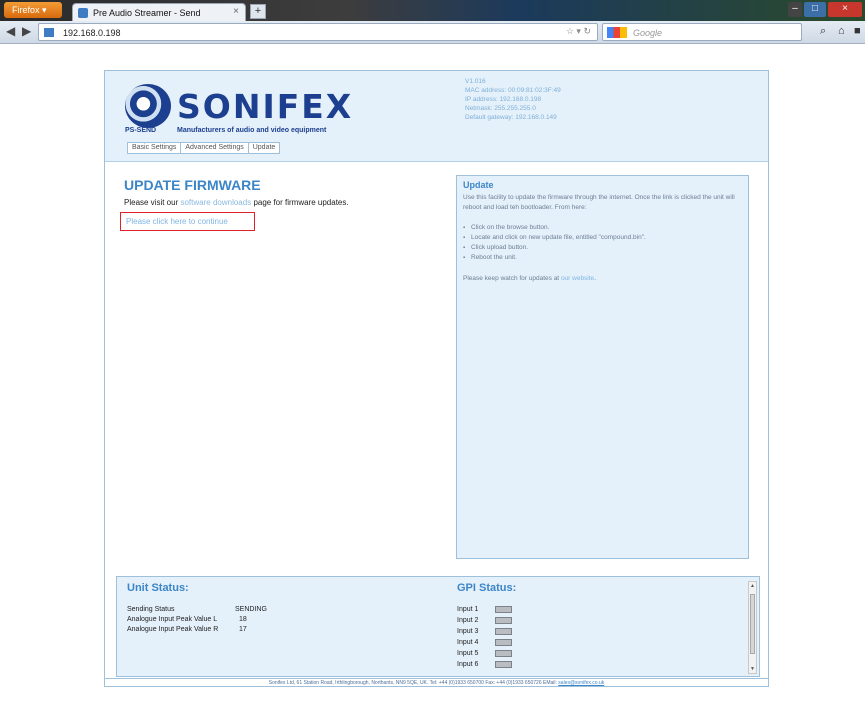 Image resolution: width=865 pixels, height=722 pixels. What do you see at coordinates (478, 185) in the screenshot?
I see `update-panel-title: Update` at bounding box center [478, 185].